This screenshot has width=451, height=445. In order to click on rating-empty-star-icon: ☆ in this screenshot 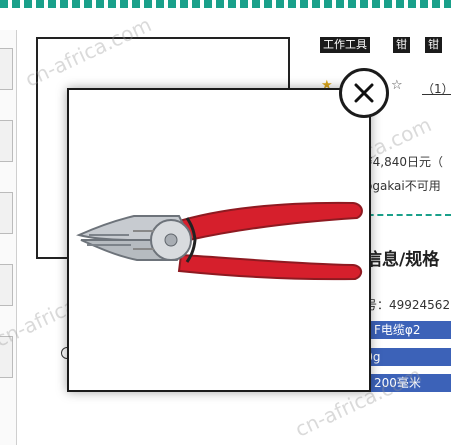, I will do `click(397, 85)`.